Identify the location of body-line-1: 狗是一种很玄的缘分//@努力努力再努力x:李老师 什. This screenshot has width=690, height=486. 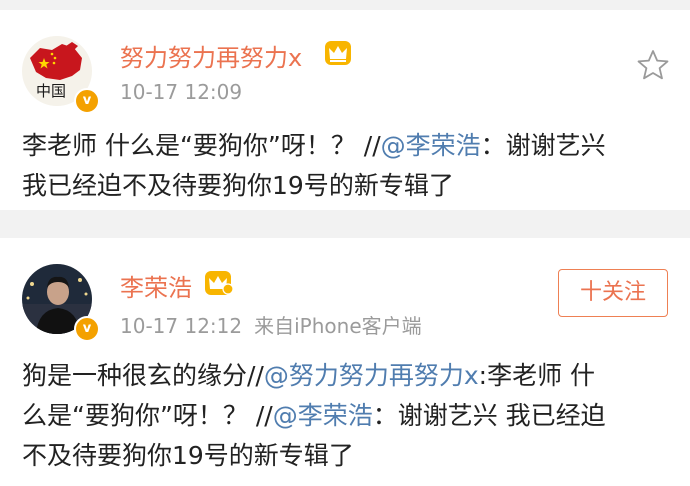
(314, 376).